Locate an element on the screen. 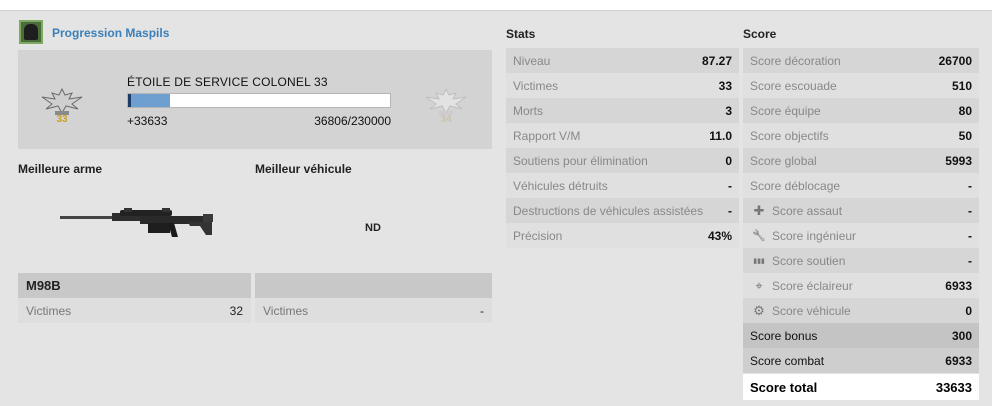  ammo-icon: ▮▮▮ is located at coordinates (759, 261).